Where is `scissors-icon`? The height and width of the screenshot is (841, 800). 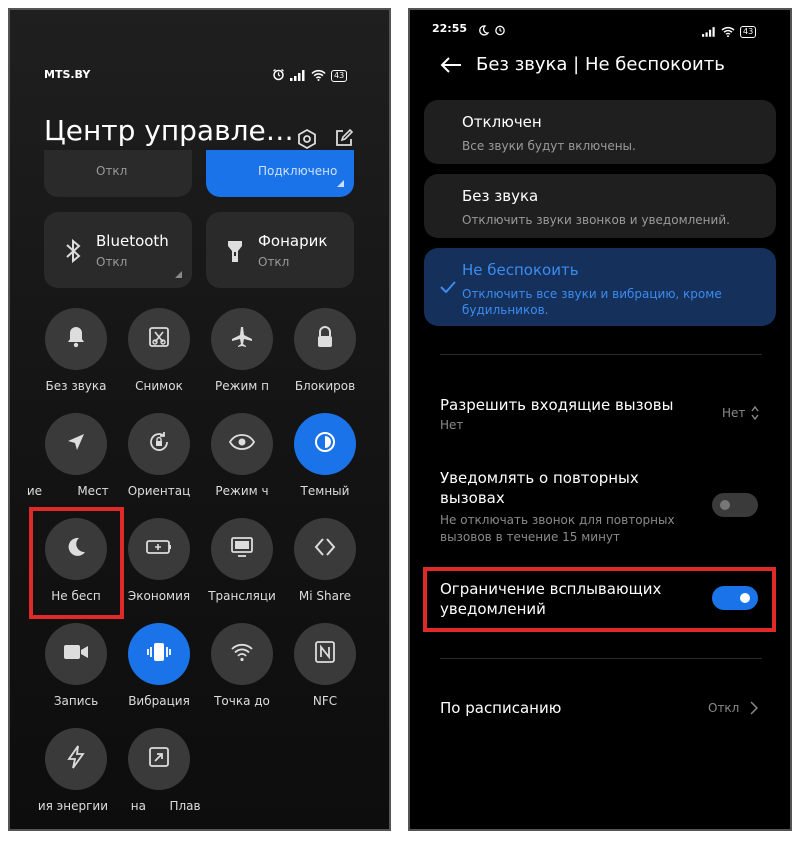
scissors-icon is located at coordinates (159, 339).